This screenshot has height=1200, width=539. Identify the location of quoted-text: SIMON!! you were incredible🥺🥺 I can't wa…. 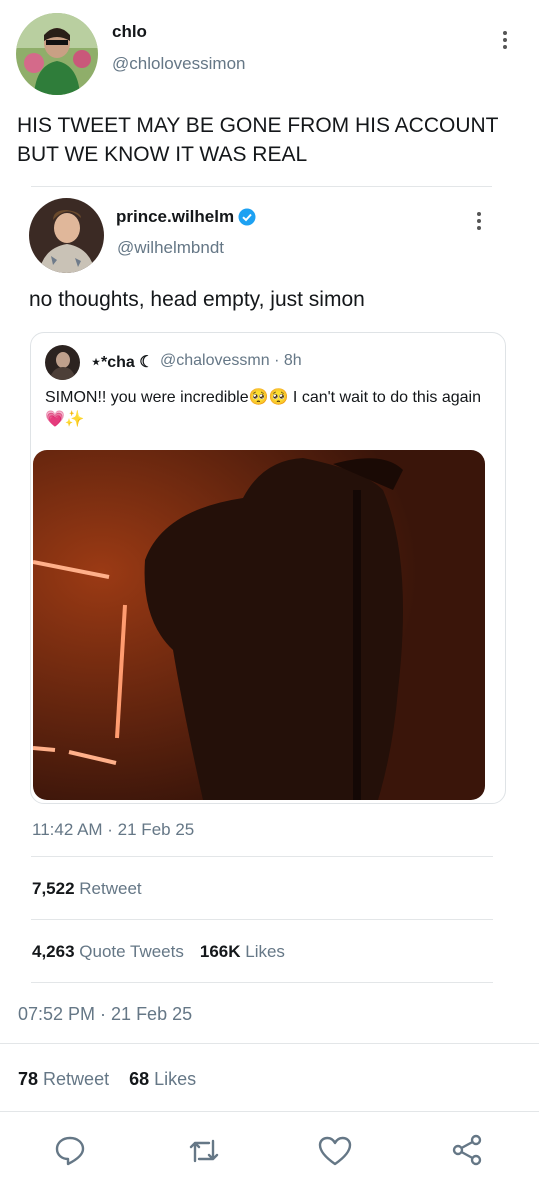
(263, 408).